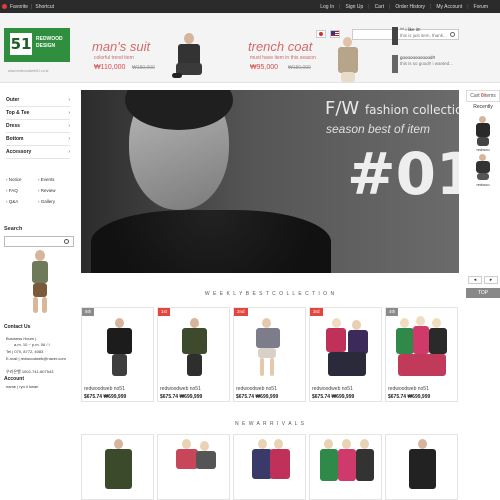 The width and height of the screenshot is (500, 500). I want to click on hero-subheadline: season best of item, so click(378, 129).